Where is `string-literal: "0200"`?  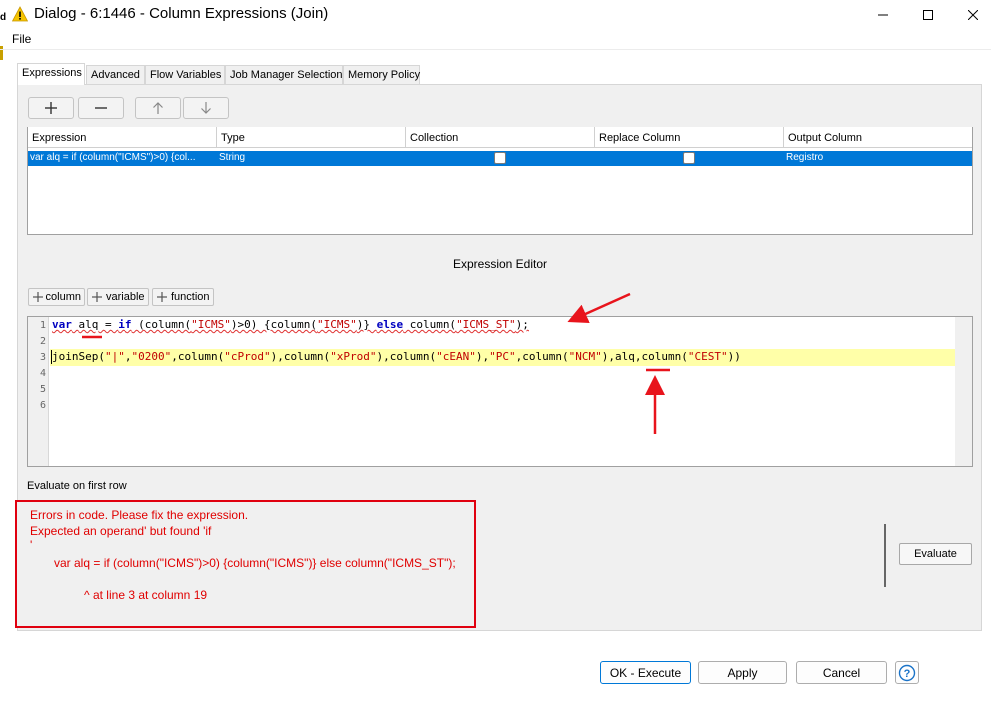 string-literal: "0200" is located at coordinates (151, 356).